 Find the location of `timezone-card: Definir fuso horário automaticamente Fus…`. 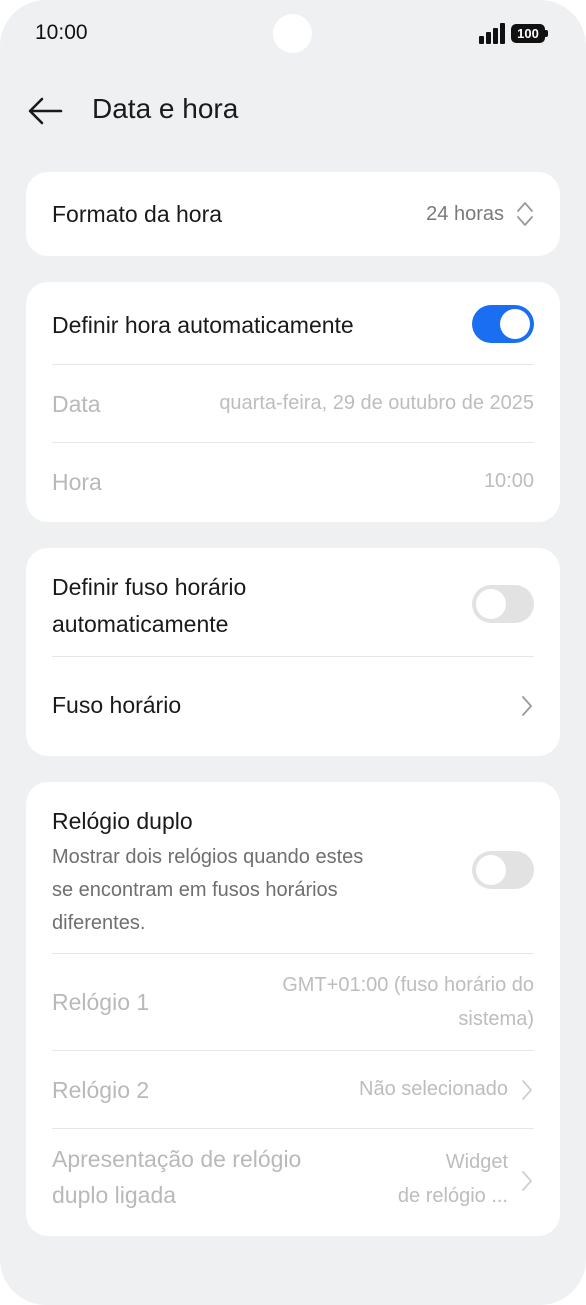

timezone-card: Definir fuso horário automaticamente Fus… is located at coordinates (293, 652).